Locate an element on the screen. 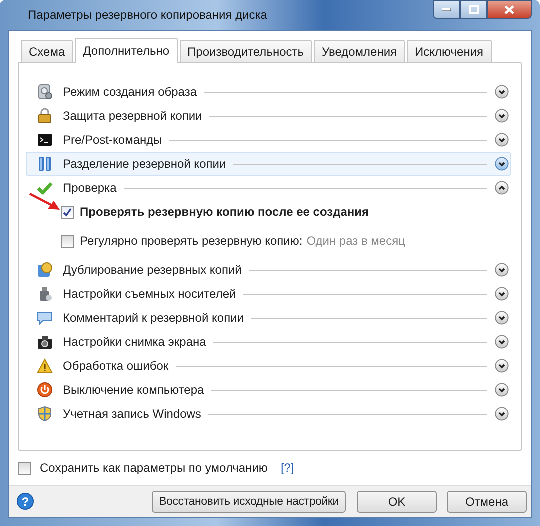 Image resolution: width=540 pixels, height=526 pixels. checkbox-label: Регулярно проверять резервную копию: is located at coordinates (191, 241).